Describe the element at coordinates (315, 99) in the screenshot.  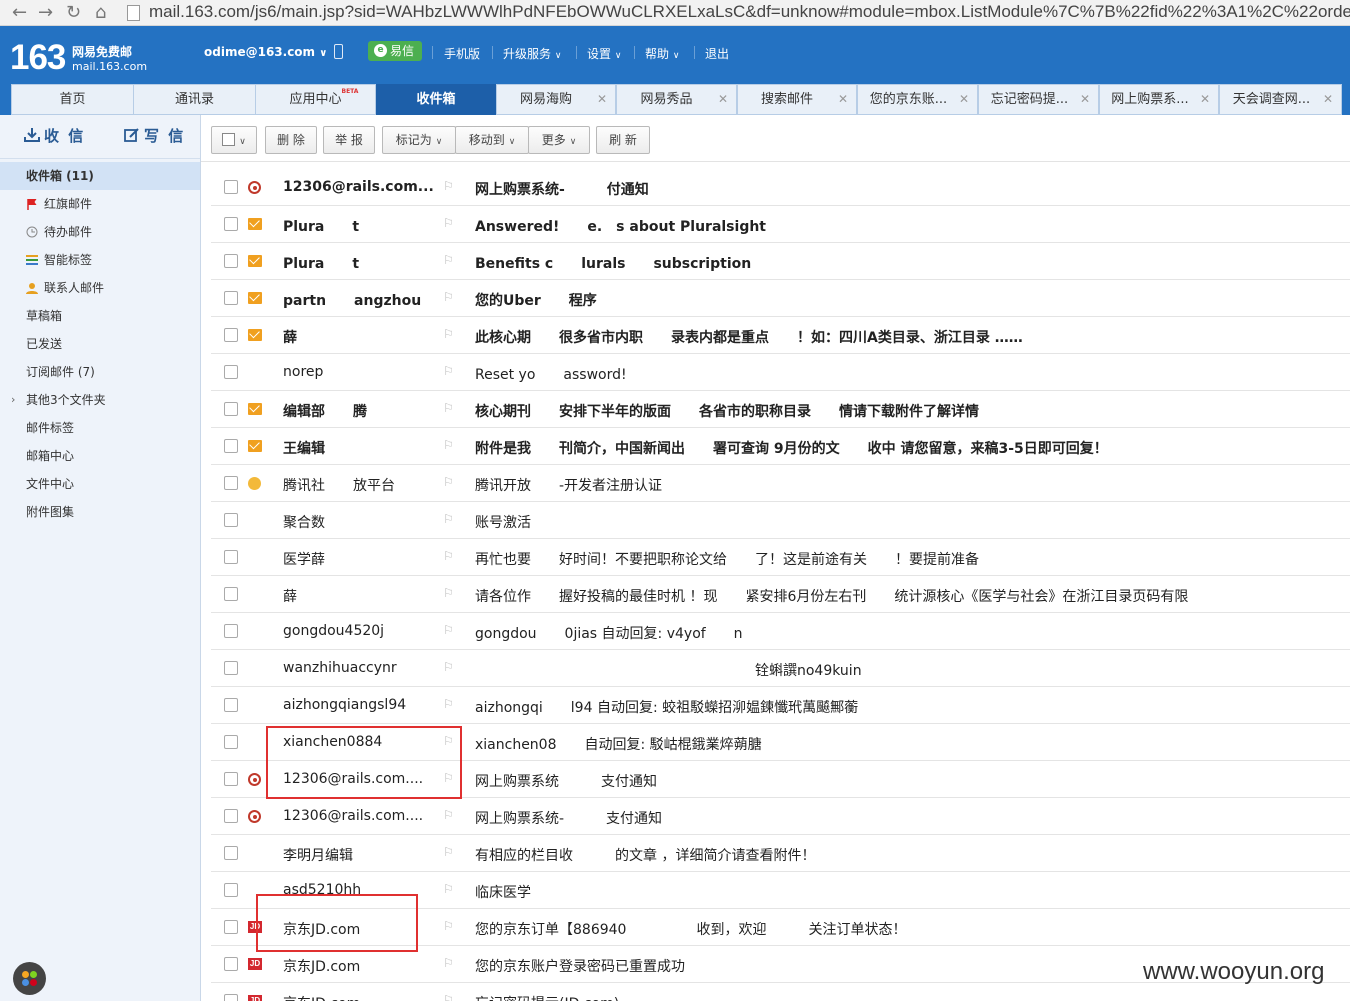
I see `tab-app-center: 应用中心 BETA` at that location.